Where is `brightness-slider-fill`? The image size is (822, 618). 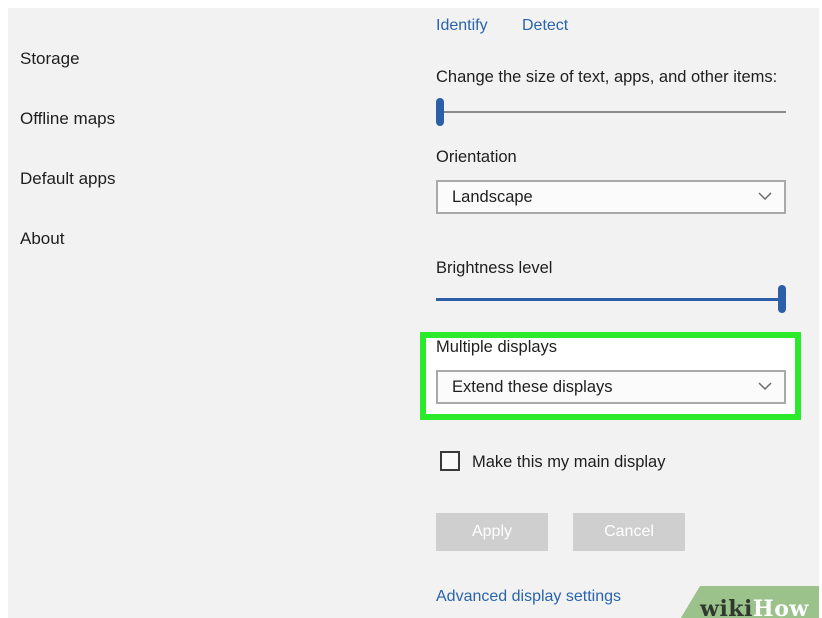 brightness-slider-fill is located at coordinates (609, 299).